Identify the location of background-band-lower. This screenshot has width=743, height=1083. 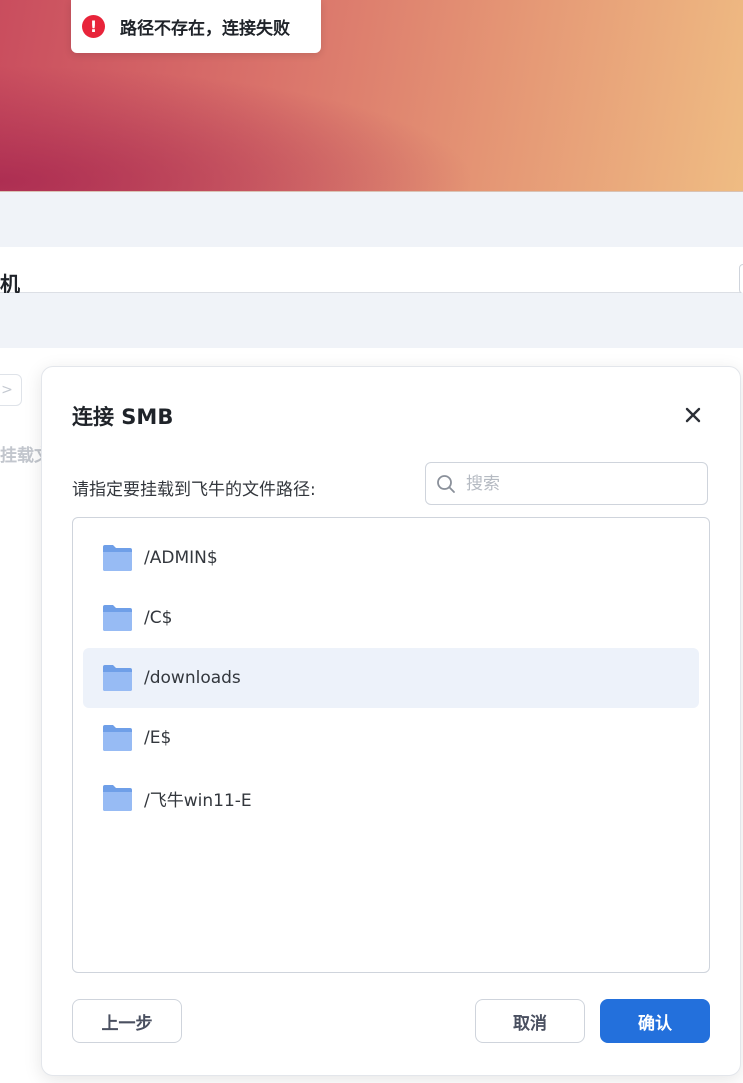
(371, 320).